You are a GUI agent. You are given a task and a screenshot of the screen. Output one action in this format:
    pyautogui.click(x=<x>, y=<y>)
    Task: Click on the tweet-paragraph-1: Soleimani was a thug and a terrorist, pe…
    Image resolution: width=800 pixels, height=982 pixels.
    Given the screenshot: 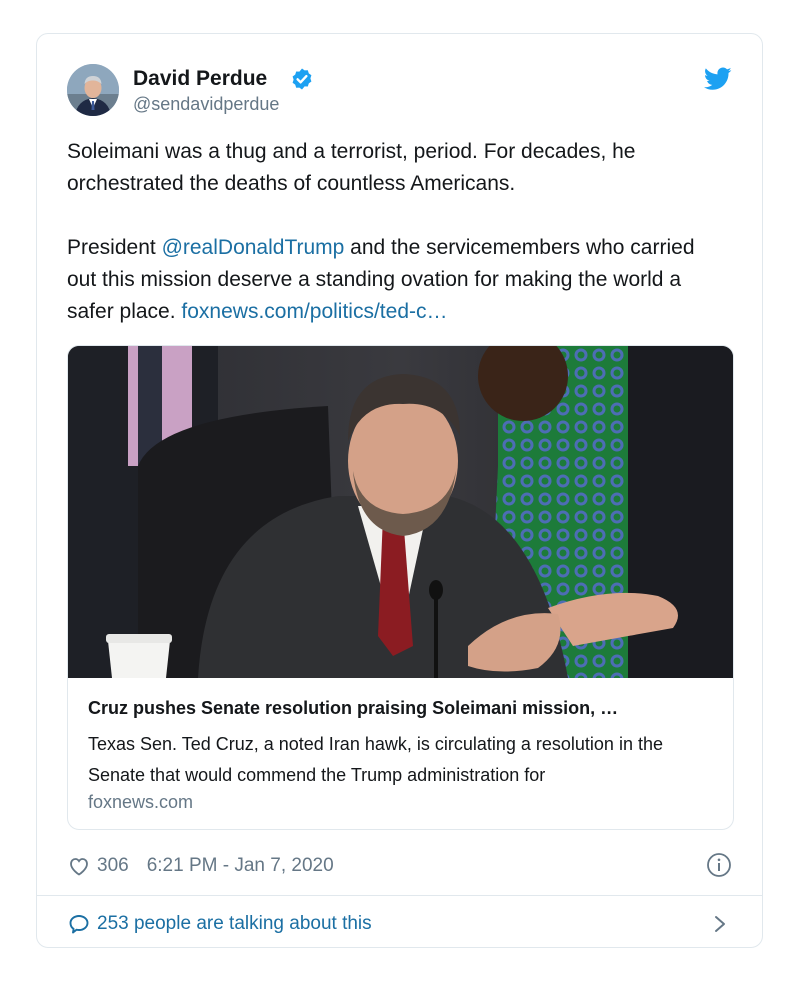 What is the action you would take?
    pyautogui.click(x=351, y=167)
    